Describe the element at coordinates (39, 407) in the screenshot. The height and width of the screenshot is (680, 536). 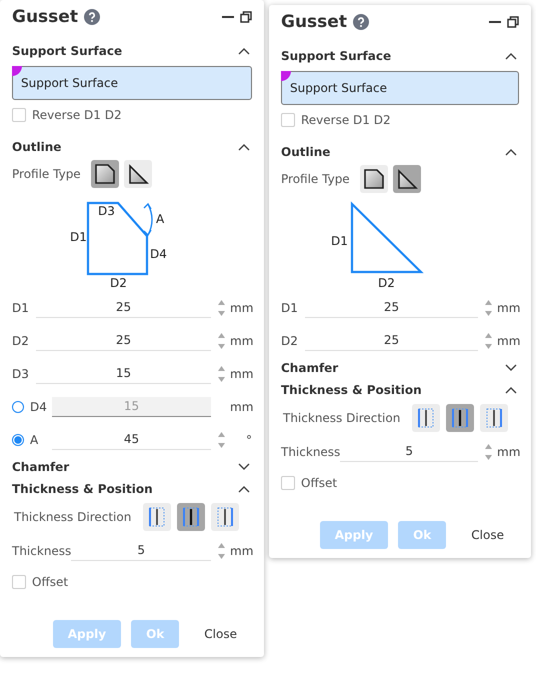
I see `field-label: D4` at that location.